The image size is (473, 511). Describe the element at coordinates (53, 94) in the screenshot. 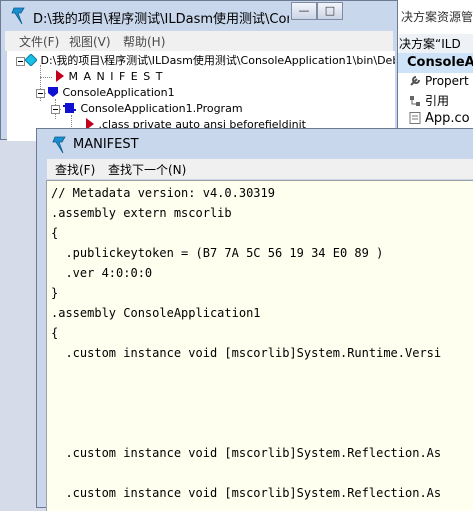

I see `namespace-shield-icon` at that location.